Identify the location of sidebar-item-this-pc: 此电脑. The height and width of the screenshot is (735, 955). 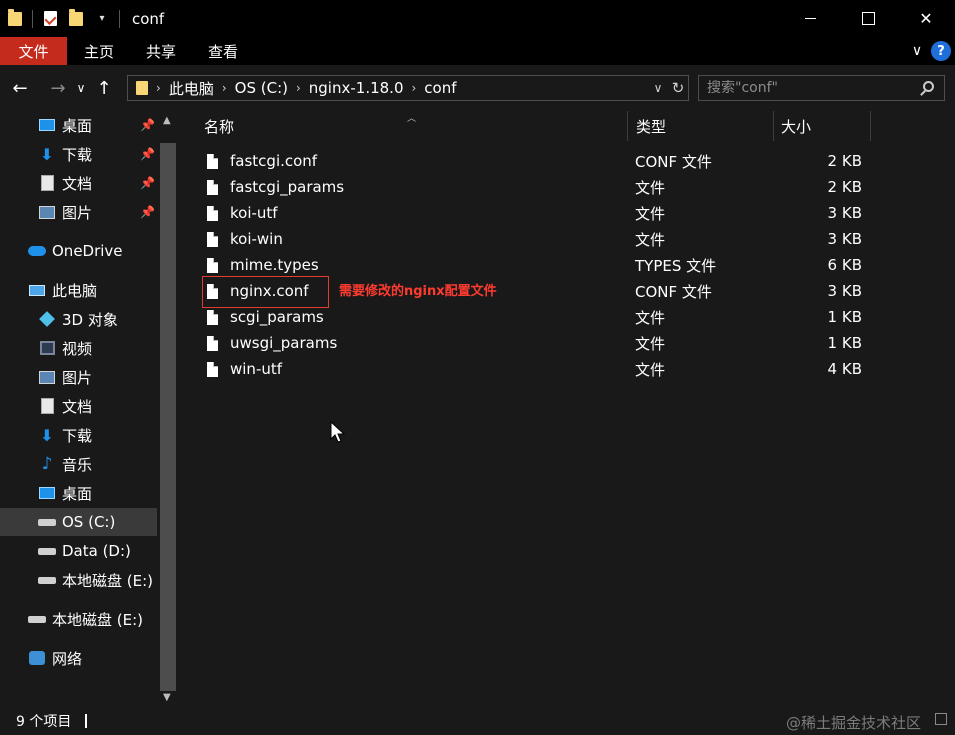
(78, 290).